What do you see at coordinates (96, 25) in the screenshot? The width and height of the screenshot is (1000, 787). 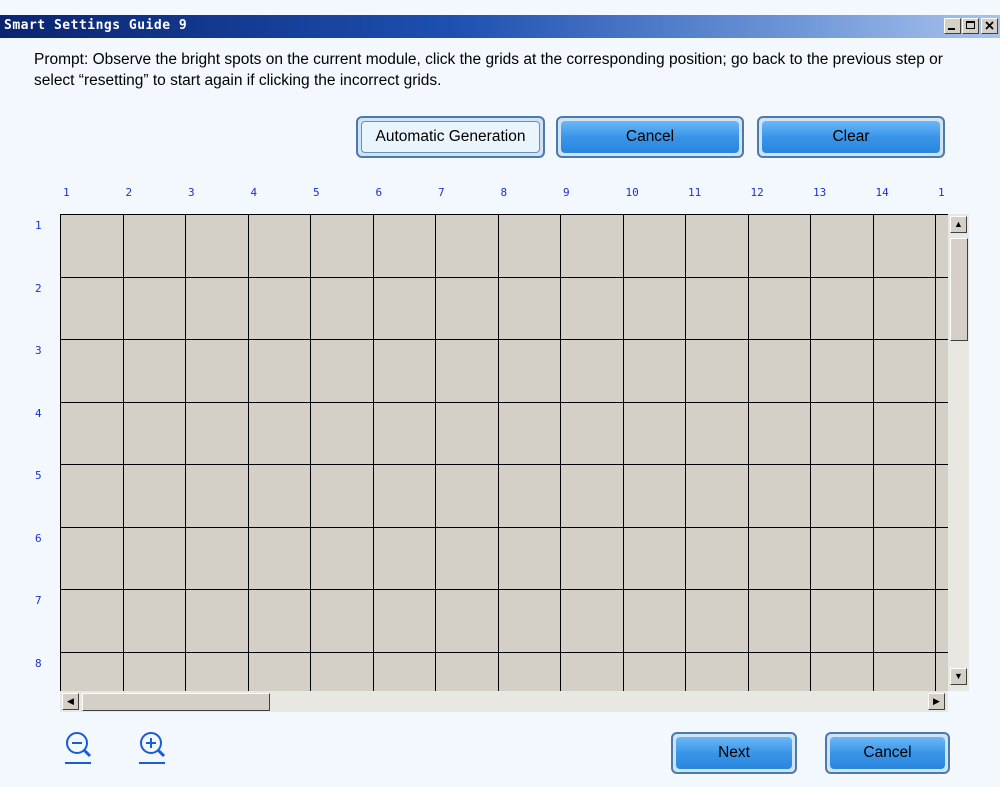 I see `window-title: Smart Settings Guide 9` at bounding box center [96, 25].